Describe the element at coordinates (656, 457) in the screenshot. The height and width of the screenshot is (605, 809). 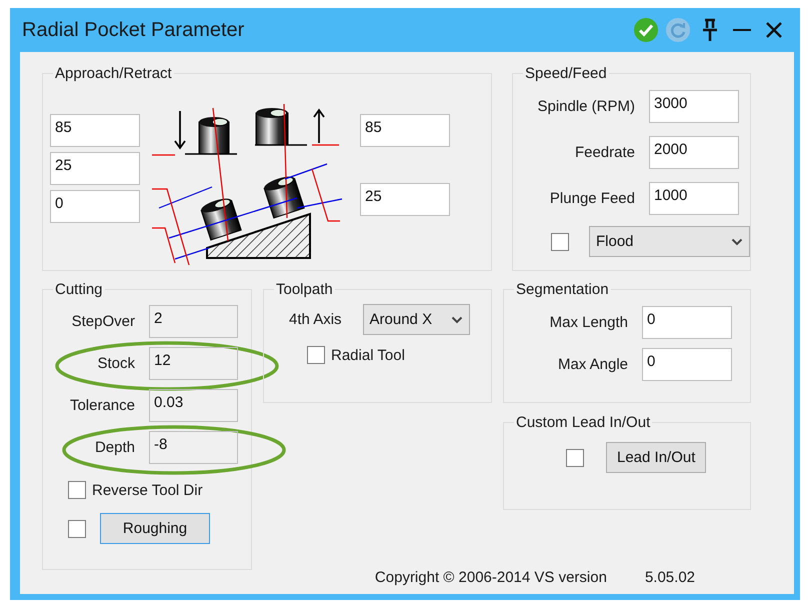
I see `lead-in-out-button: Lead In/Out` at that location.